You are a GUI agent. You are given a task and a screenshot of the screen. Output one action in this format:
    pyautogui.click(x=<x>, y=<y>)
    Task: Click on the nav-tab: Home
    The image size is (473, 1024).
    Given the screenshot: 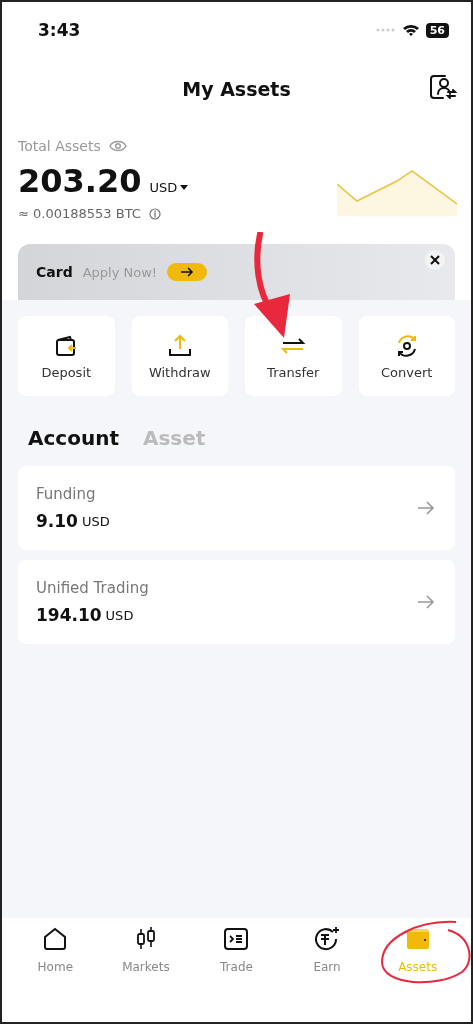 What is the action you would take?
    pyautogui.click(x=55, y=950)
    